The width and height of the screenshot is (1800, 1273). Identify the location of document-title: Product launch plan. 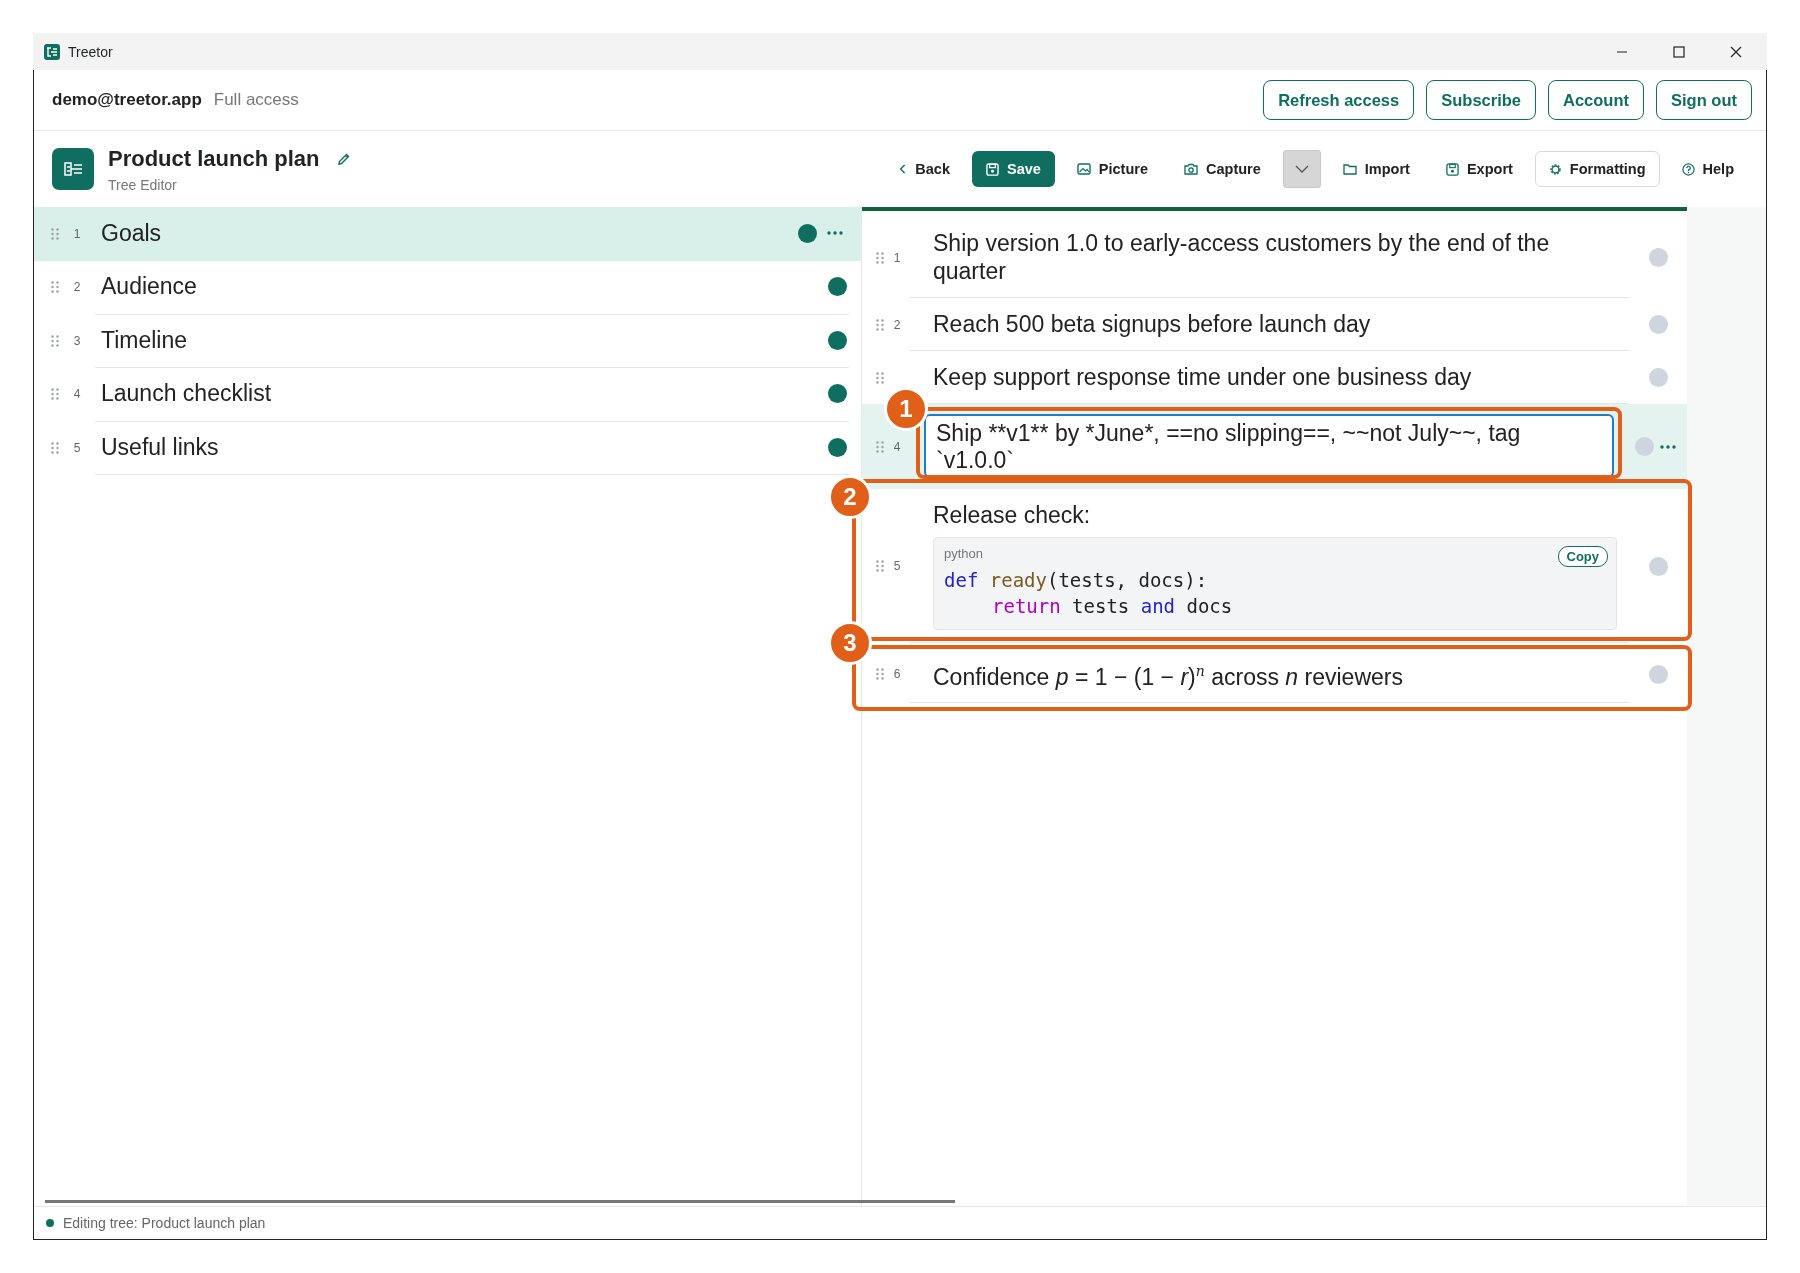
(214, 158).